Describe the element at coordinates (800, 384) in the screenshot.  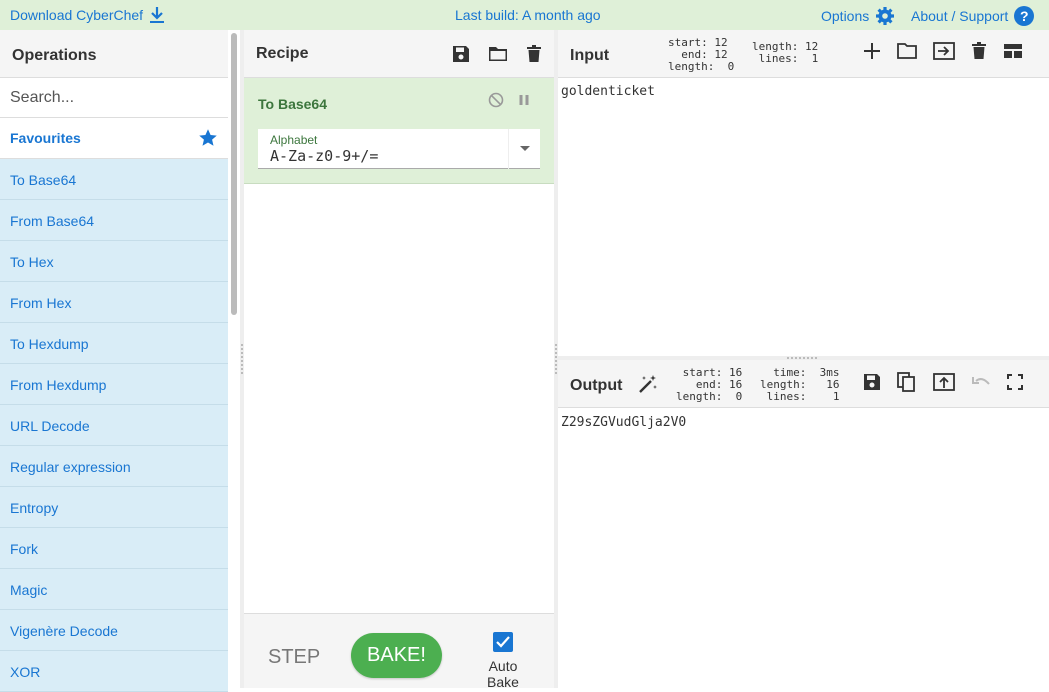
I see `output-stats-info: time: 3ms length: 16 lines: 1` at that location.